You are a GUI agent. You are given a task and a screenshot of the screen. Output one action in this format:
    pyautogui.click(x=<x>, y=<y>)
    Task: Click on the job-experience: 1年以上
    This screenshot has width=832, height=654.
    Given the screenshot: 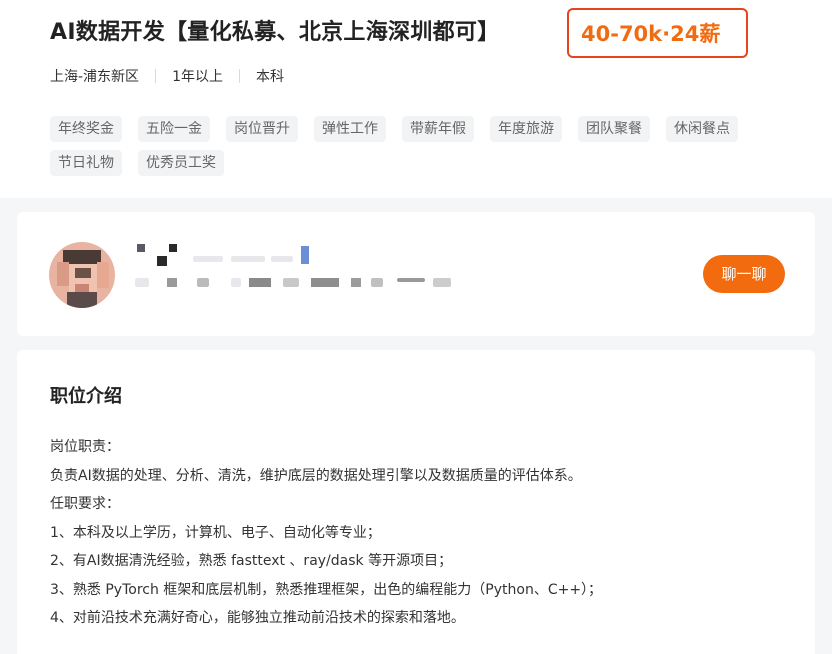 What is the action you would take?
    pyautogui.click(x=197, y=77)
    